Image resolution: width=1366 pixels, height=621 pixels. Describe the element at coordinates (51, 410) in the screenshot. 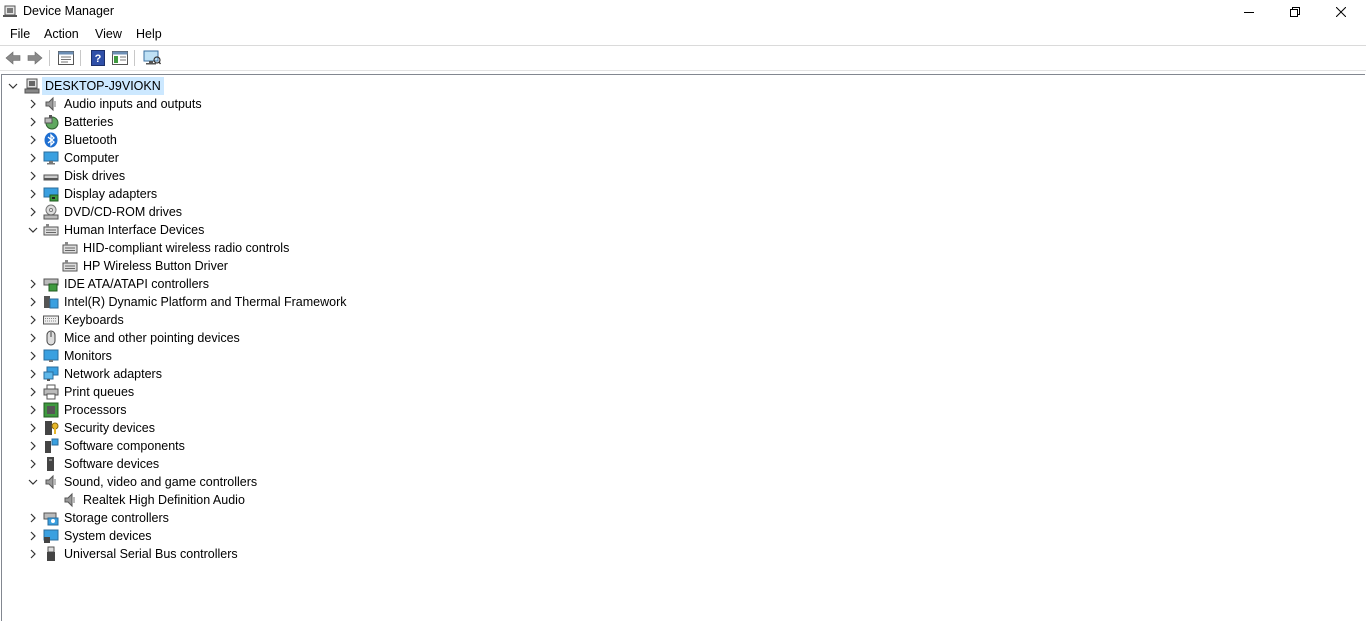

I see `processor-icon` at that location.